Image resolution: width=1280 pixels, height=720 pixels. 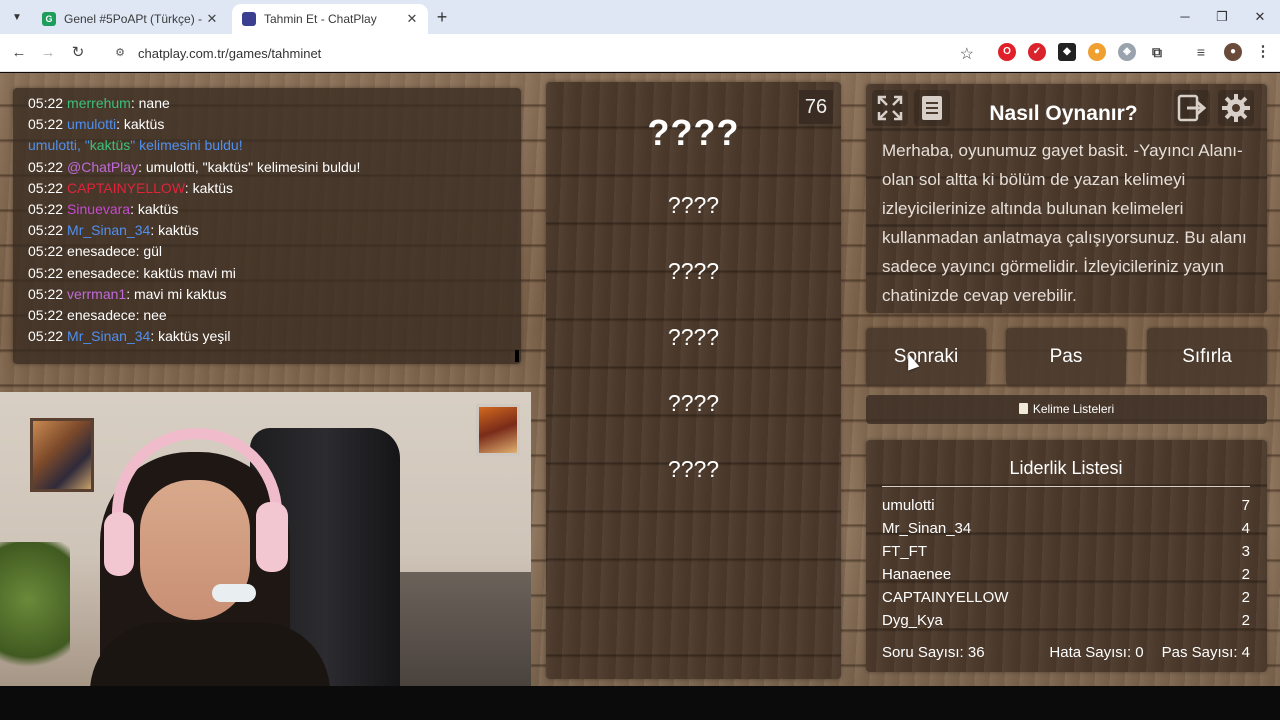 I want to click on leaderboard-row: CAPTAINYELLOW 2, so click(x=1066, y=597).